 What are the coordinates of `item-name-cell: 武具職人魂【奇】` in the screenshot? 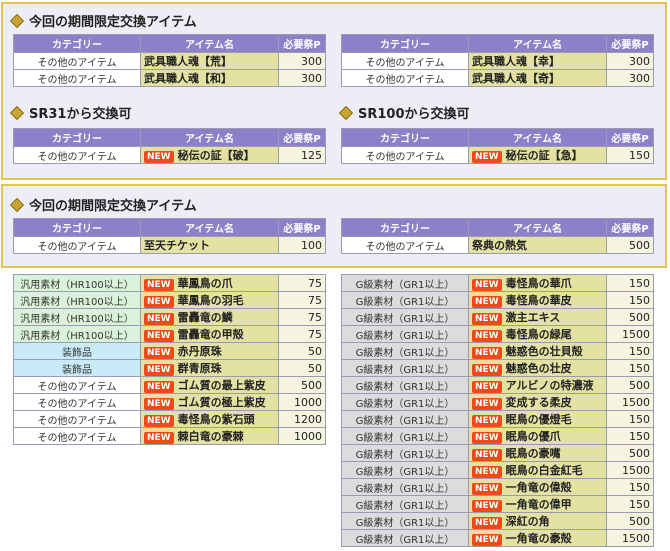 It's located at (537, 78).